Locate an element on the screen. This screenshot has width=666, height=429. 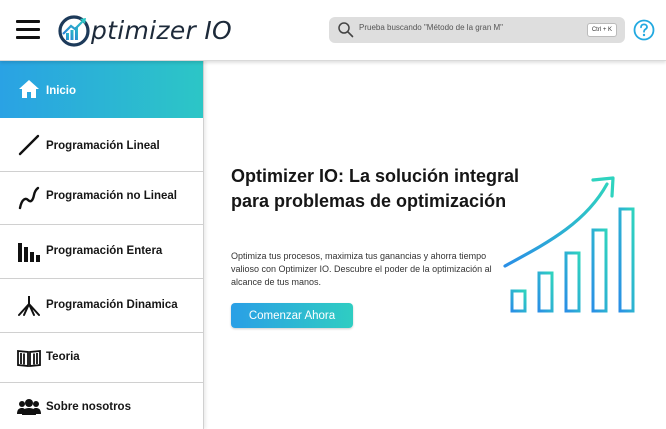
sidebar-item-label: Inicio is located at coordinates (61, 91).